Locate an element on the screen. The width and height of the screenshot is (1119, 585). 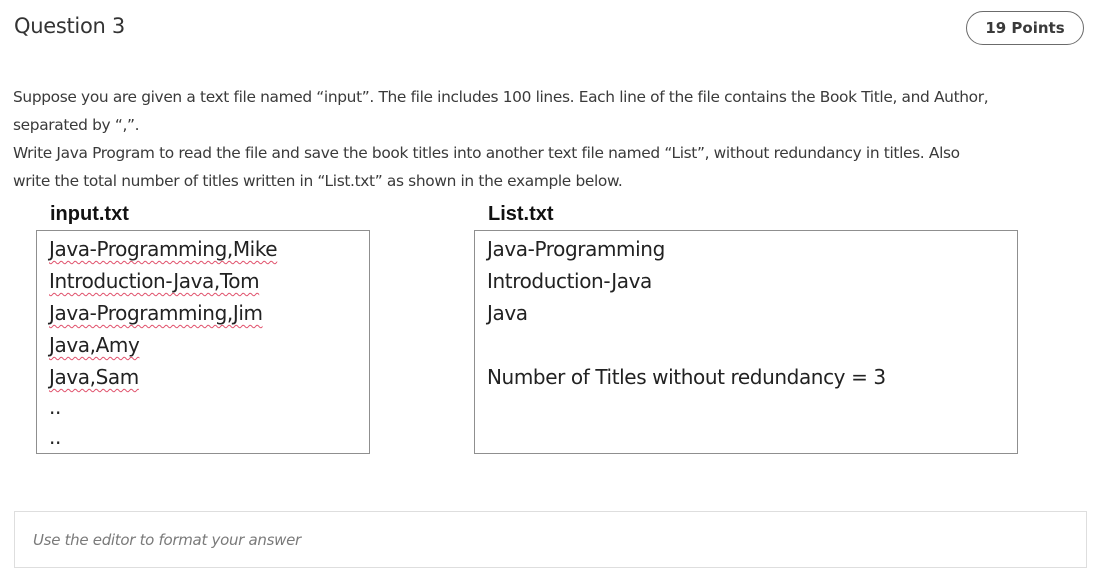
list-file-label: List.txt is located at coordinates (521, 214).